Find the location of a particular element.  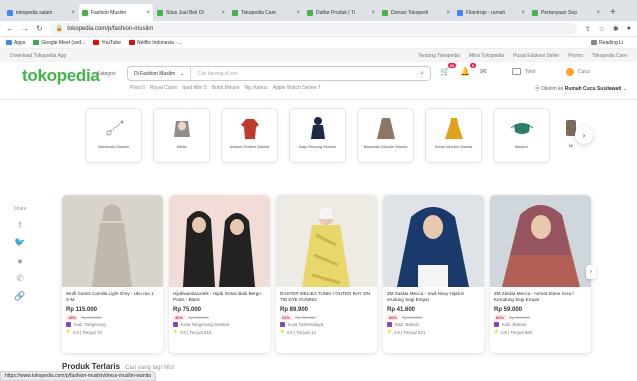

search-suggestion: Botol Minum is located at coordinates (226, 88).